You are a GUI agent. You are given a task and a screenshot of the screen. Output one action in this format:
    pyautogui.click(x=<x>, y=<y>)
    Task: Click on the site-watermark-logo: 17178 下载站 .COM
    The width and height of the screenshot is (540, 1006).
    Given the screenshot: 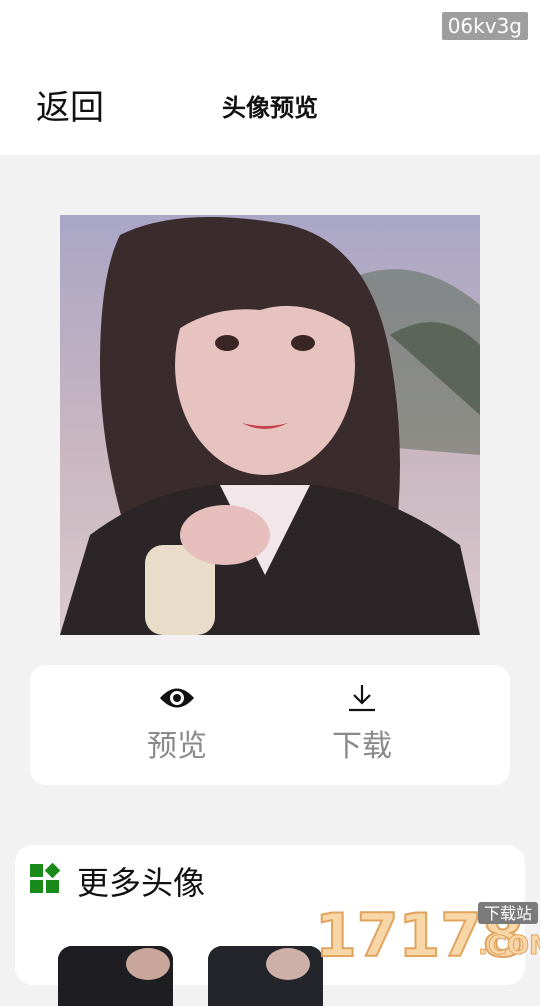 What is the action you would take?
    pyautogui.click(x=427, y=935)
    